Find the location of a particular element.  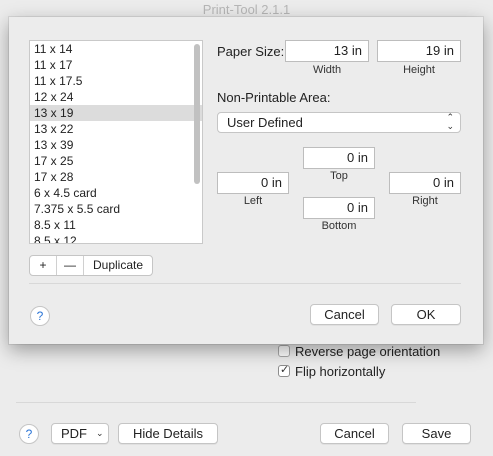

reverse-orientation-label: Reverse page orientation is located at coordinates (368, 351).